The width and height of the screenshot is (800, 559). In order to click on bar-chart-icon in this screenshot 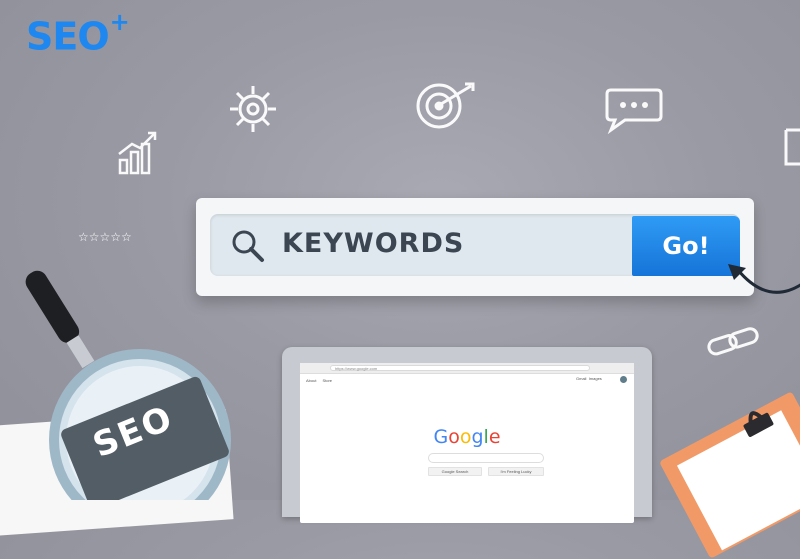, I will do `click(137, 153)`.